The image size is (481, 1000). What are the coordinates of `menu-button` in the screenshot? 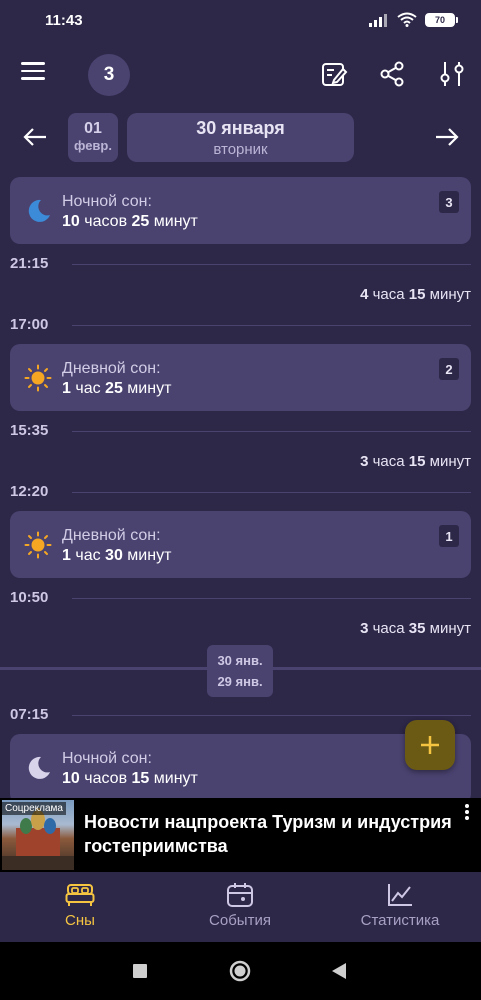 It's located at (34, 74).